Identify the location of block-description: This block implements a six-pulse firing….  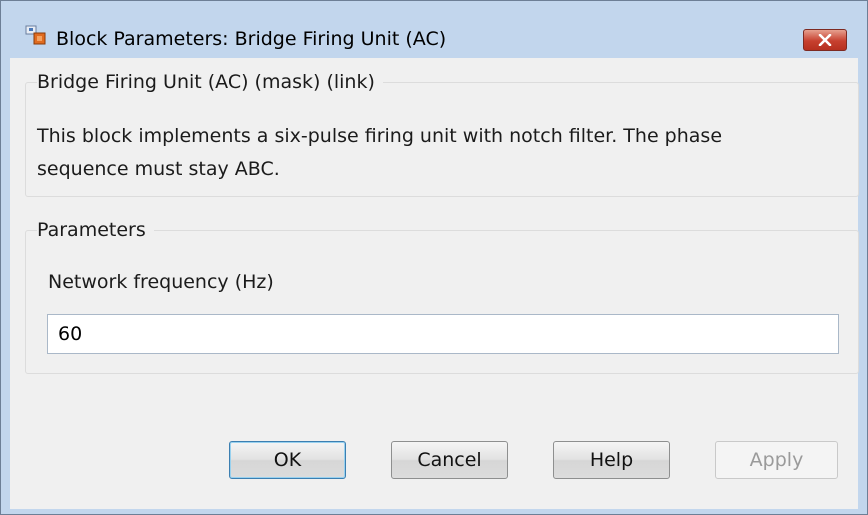
(380, 152).